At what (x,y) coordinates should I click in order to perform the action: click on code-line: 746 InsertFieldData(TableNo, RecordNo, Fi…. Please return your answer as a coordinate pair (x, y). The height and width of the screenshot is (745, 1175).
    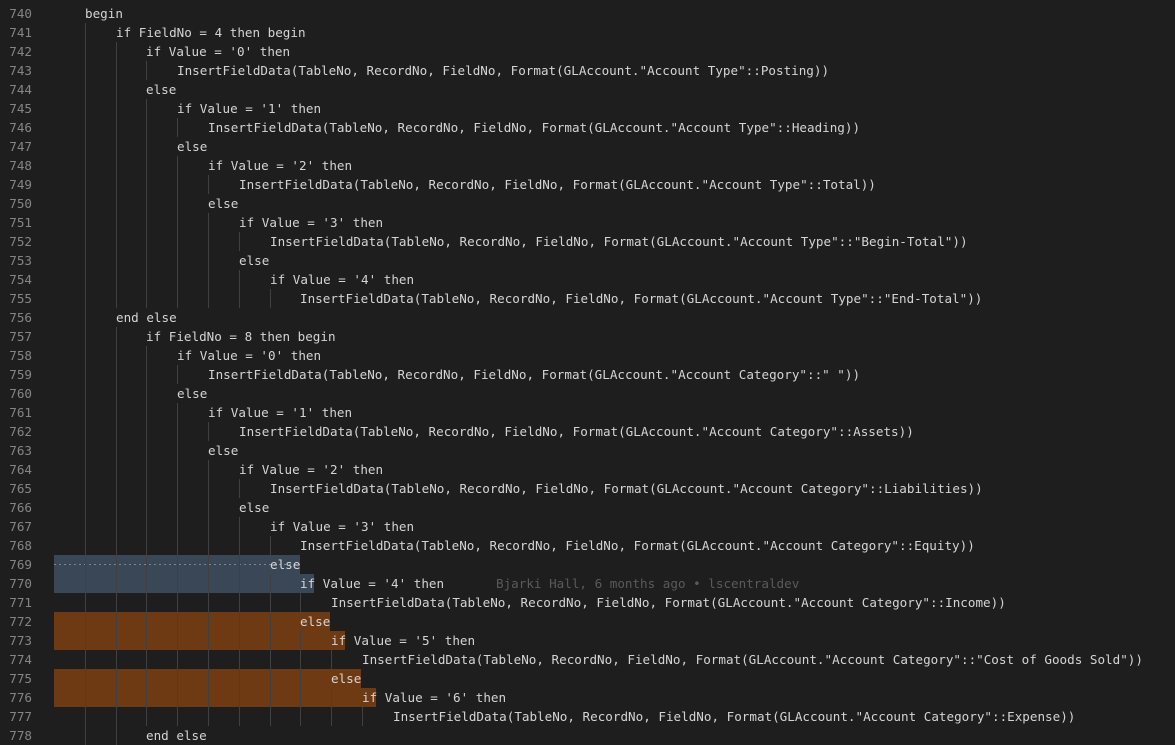
    Looking at the image, I should click on (587, 127).